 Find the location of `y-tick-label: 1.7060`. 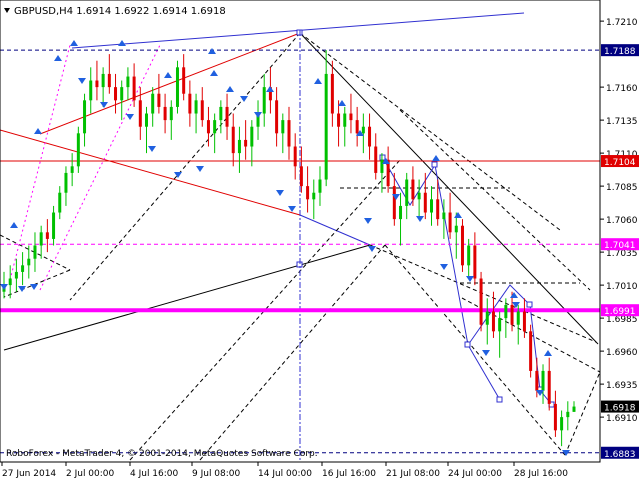

y-tick-label: 1.7060 is located at coordinates (622, 221).